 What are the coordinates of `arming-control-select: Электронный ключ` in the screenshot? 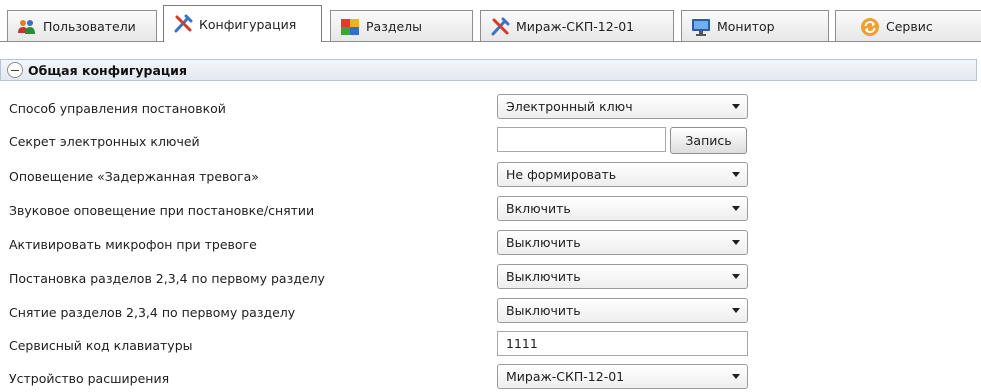 It's located at (622, 106).